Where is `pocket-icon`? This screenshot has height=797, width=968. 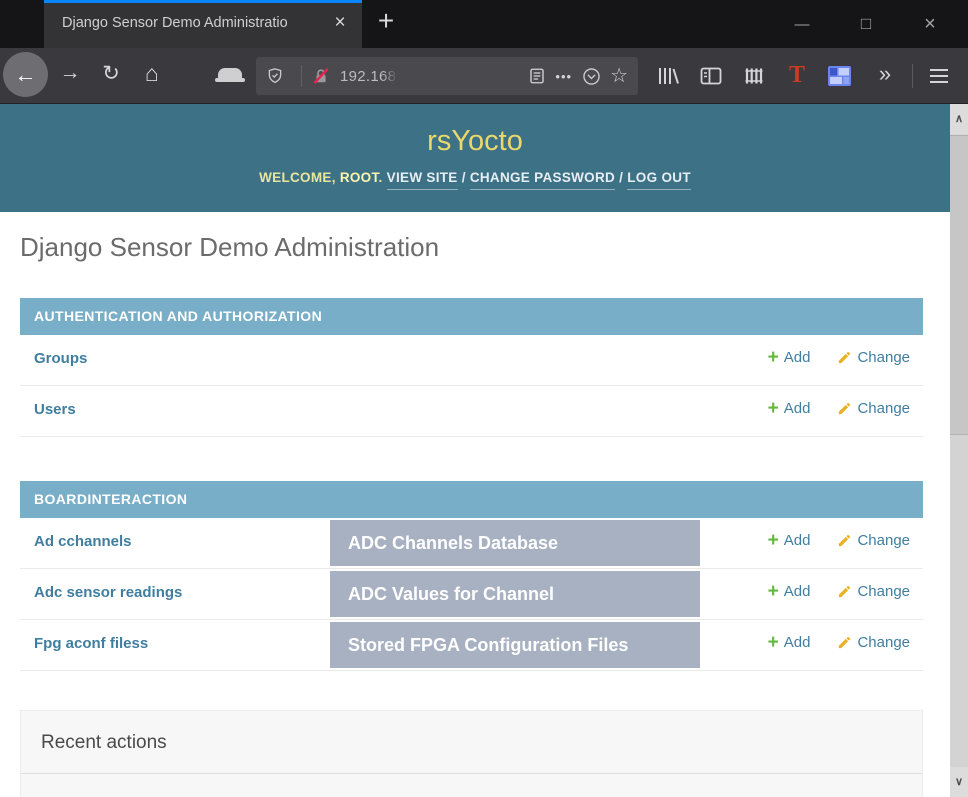 pocket-icon is located at coordinates (591, 76).